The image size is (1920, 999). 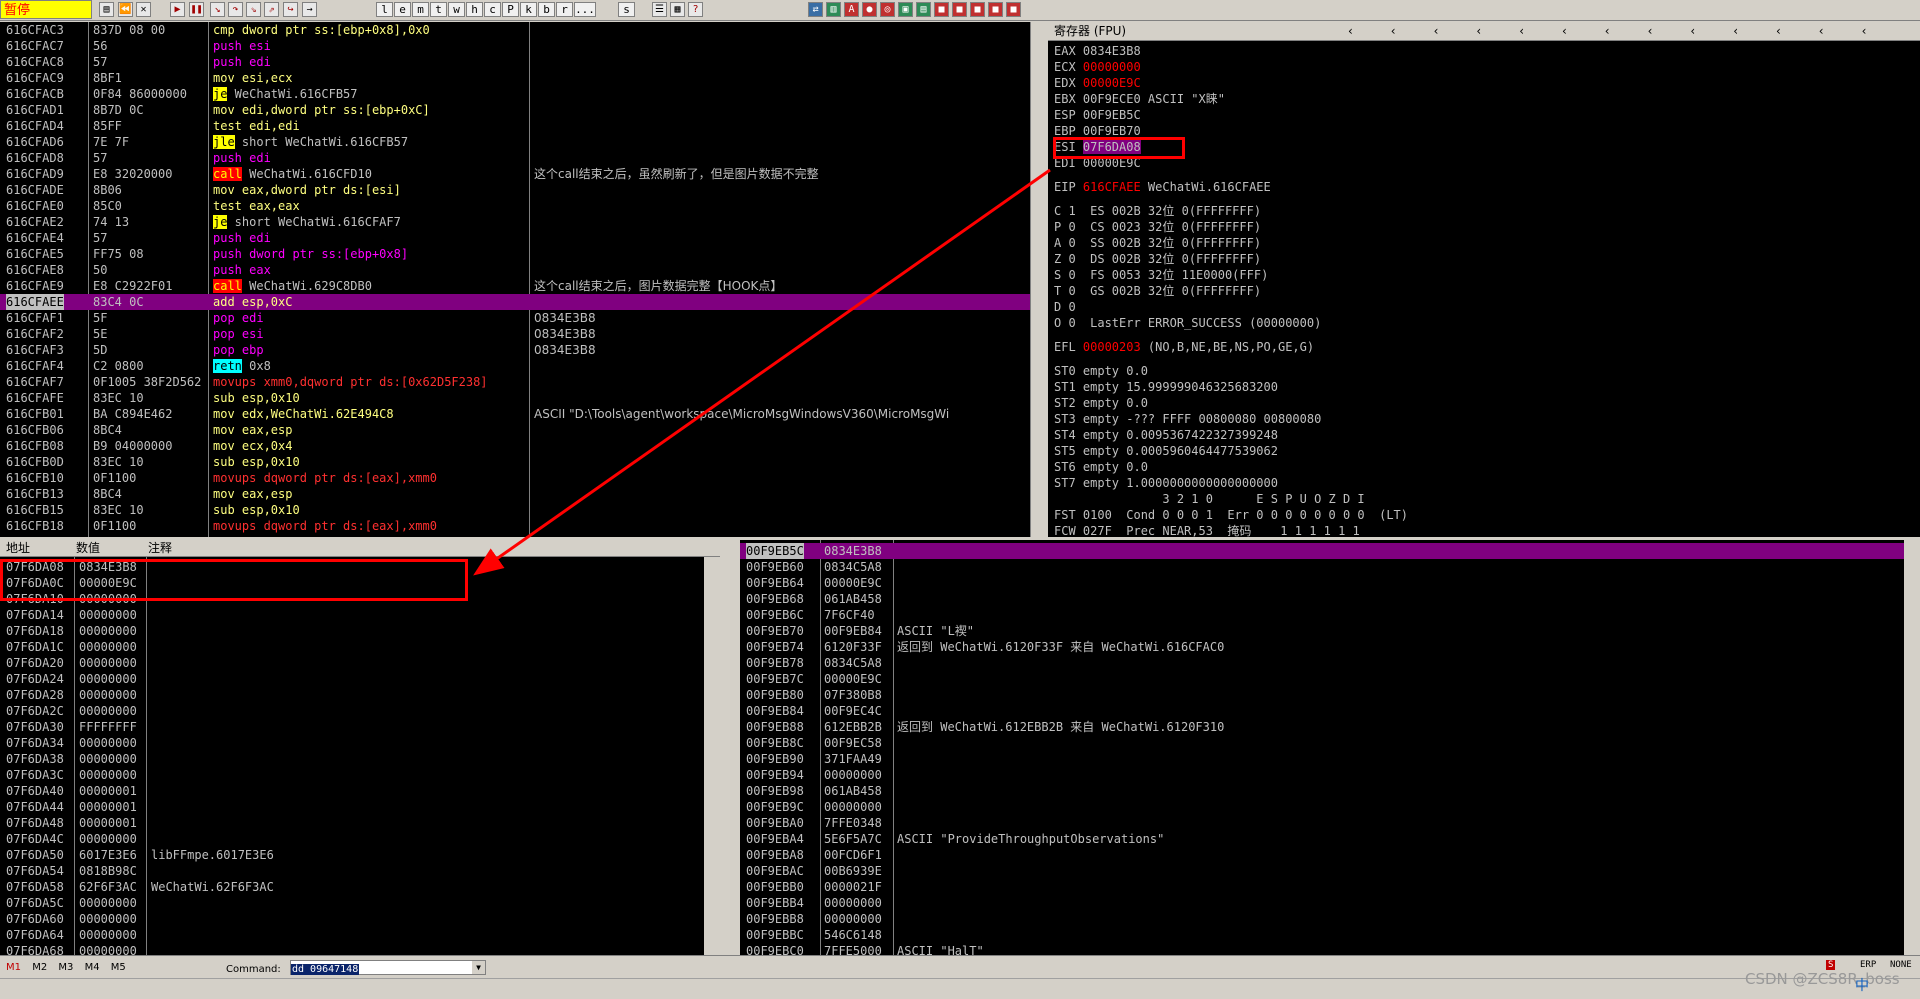 What do you see at coordinates (515, 494) in the screenshot?
I see `disasm-row: 616CFB13 8BC4 mov eax,esp` at bounding box center [515, 494].